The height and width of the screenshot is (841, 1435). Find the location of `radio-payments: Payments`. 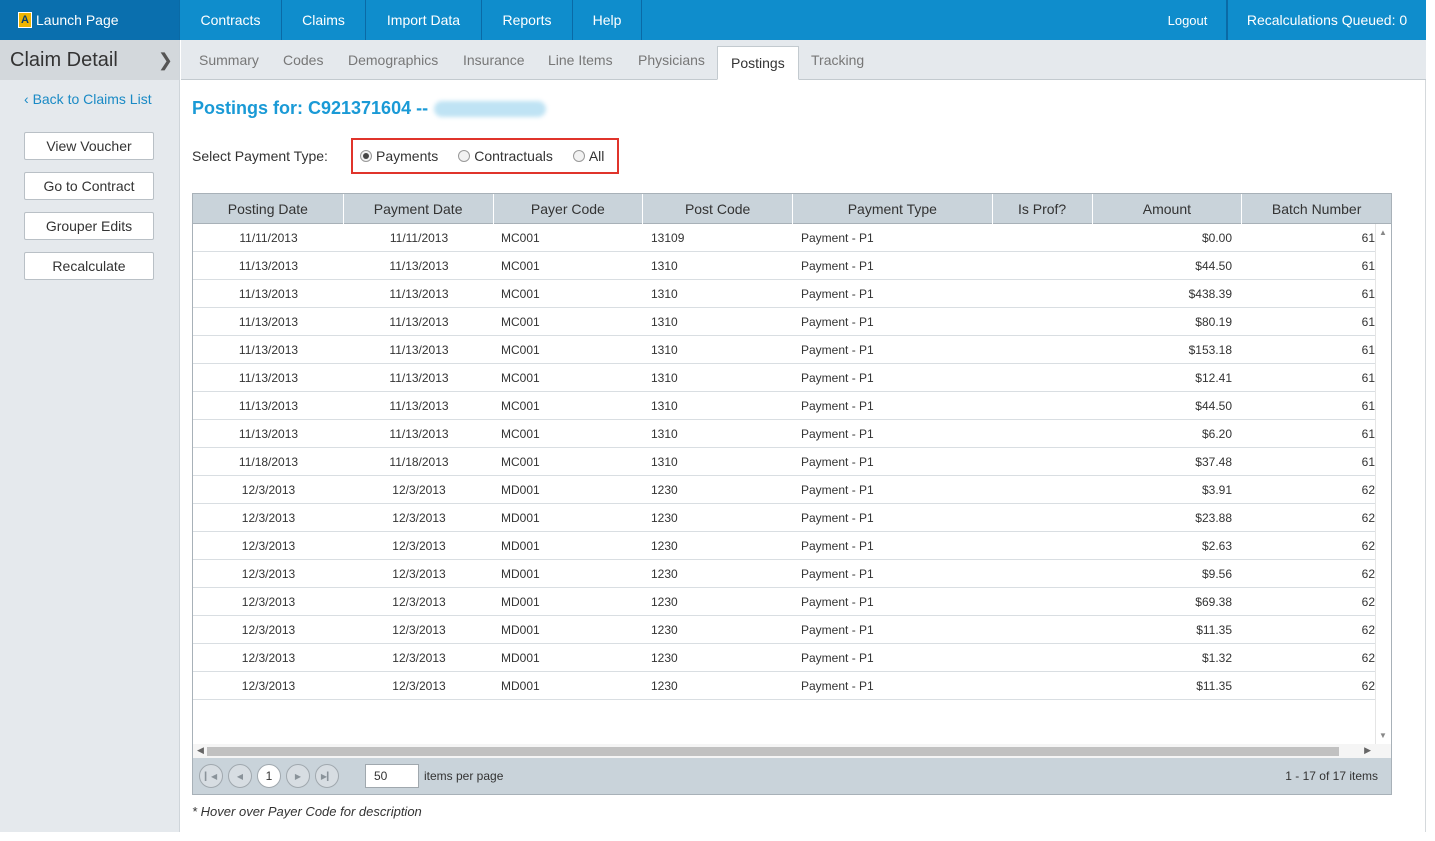

radio-payments: Payments is located at coordinates (399, 156).